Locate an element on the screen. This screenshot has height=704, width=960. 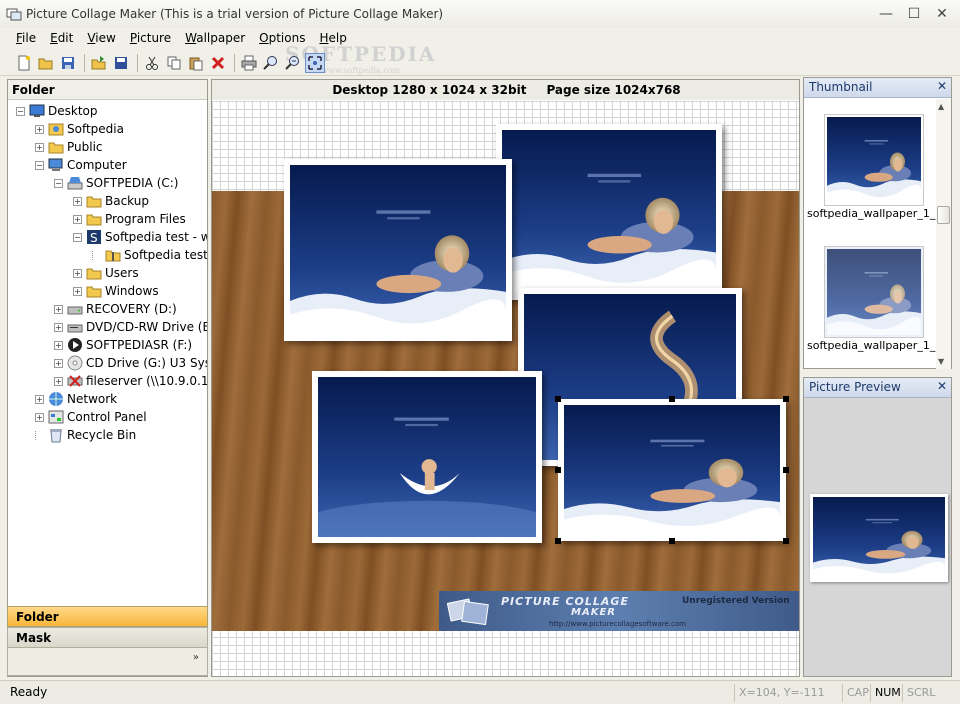
network-drive-icon is located at coordinates (75, 381).